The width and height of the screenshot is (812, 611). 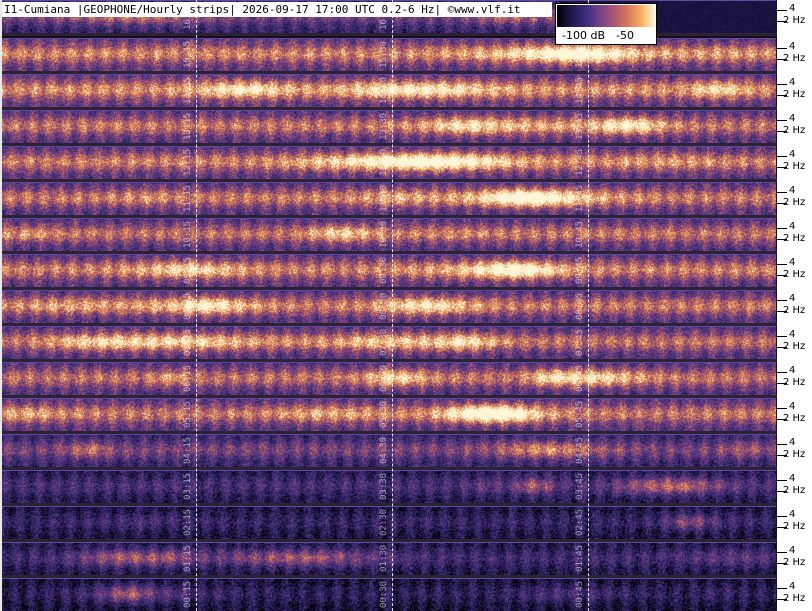 I want to click on time-tick-label: 03:45, so click(x=580, y=486).